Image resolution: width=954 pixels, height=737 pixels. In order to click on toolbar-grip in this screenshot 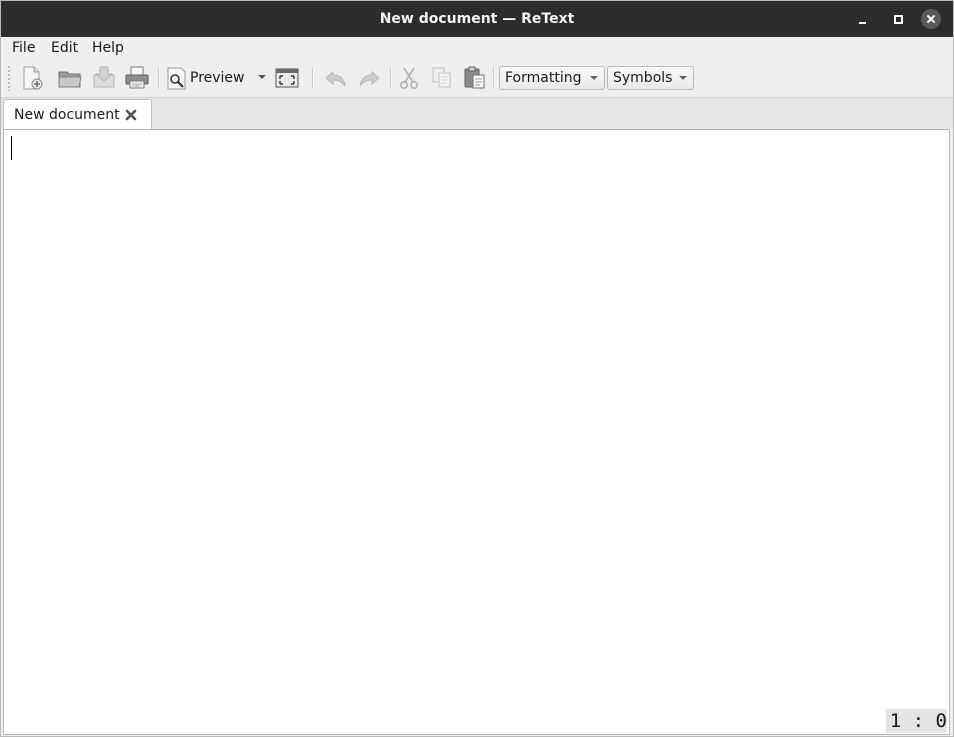, I will do `click(9, 78)`.